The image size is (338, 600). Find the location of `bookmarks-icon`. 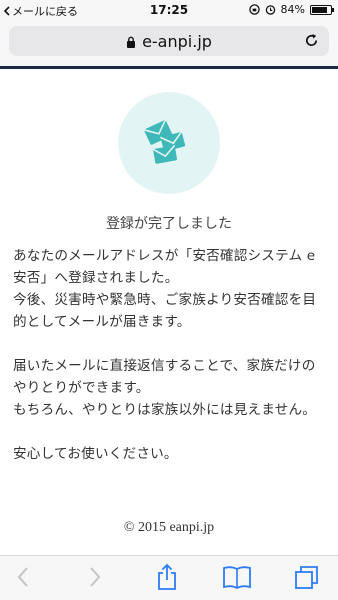

bookmarks-icon is located at coordinates (237, 577).